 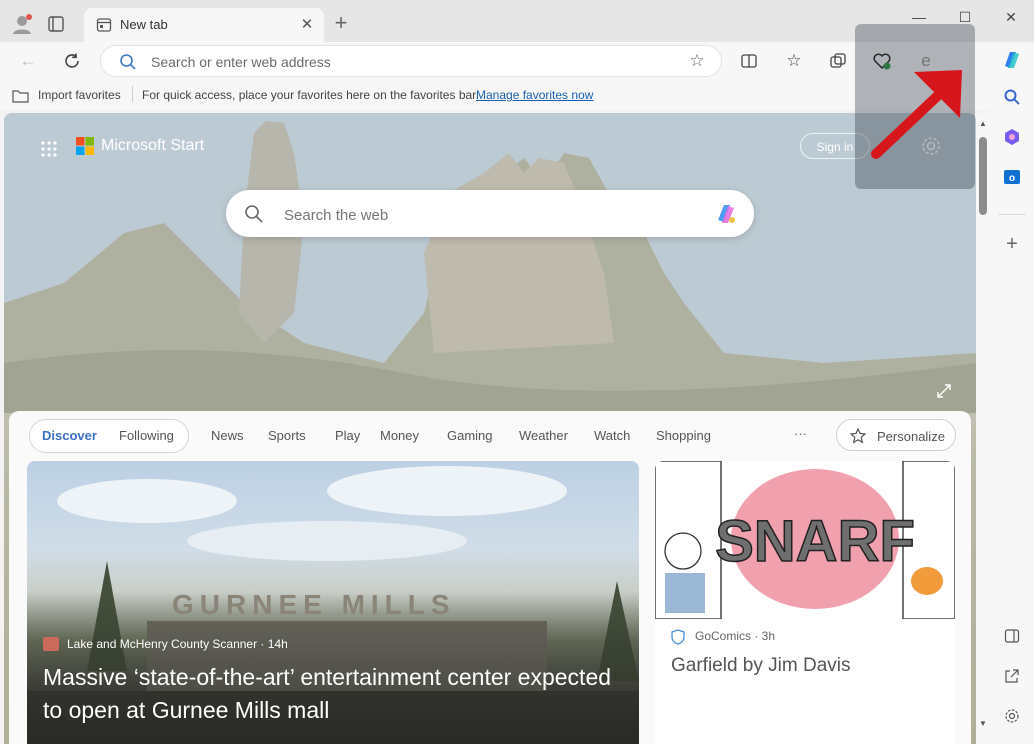 I want to click on feed-mode-toggle: Discover Following, so click(x=109, y=436).